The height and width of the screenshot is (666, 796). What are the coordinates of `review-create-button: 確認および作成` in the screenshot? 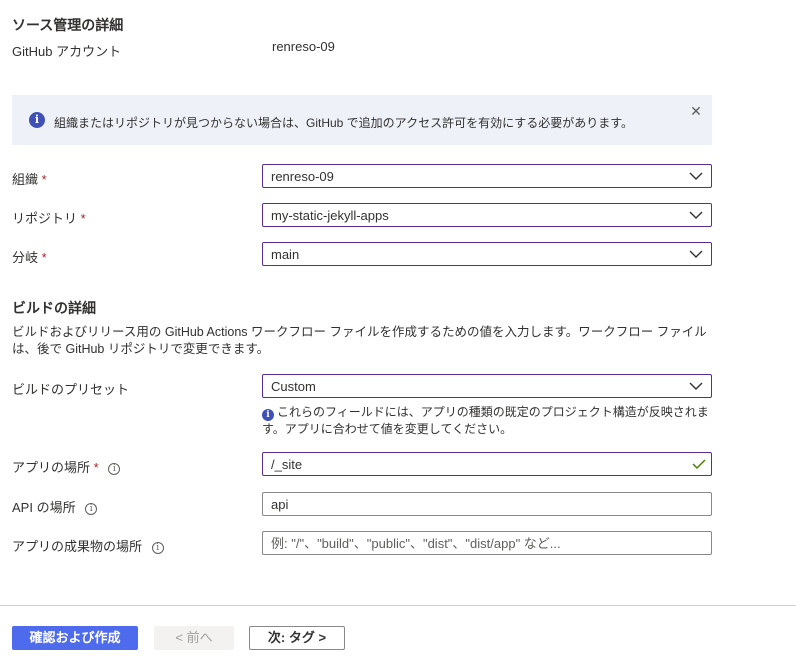 It's located at (75, 638).